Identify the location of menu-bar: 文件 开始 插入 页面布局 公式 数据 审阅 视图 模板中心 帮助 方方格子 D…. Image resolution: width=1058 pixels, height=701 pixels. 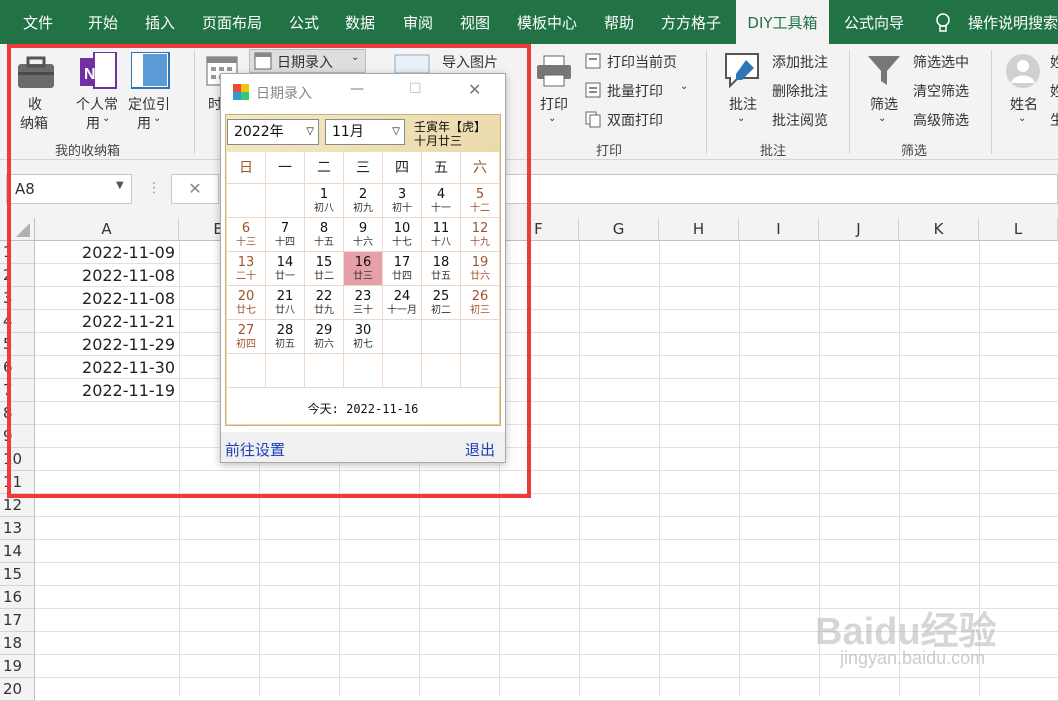
(529, 22).